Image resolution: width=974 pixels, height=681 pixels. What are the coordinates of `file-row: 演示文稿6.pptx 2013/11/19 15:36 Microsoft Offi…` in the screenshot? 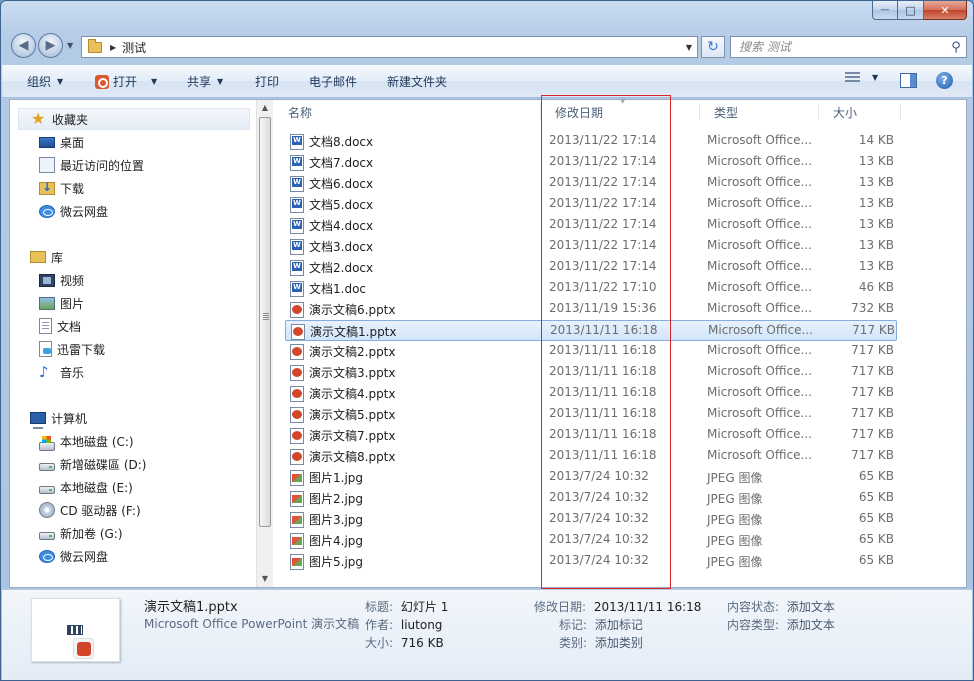 It's located at (591, 309).